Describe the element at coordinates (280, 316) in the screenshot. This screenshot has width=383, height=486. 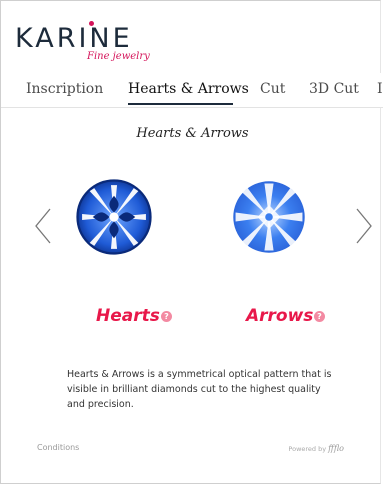
I see `arrows-label: Arrows` at that location.